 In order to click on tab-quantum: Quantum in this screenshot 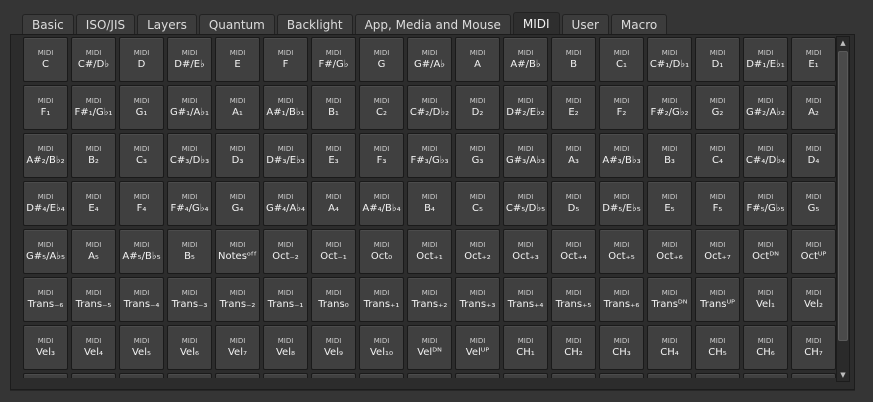, I will do `click(236, 24)`.